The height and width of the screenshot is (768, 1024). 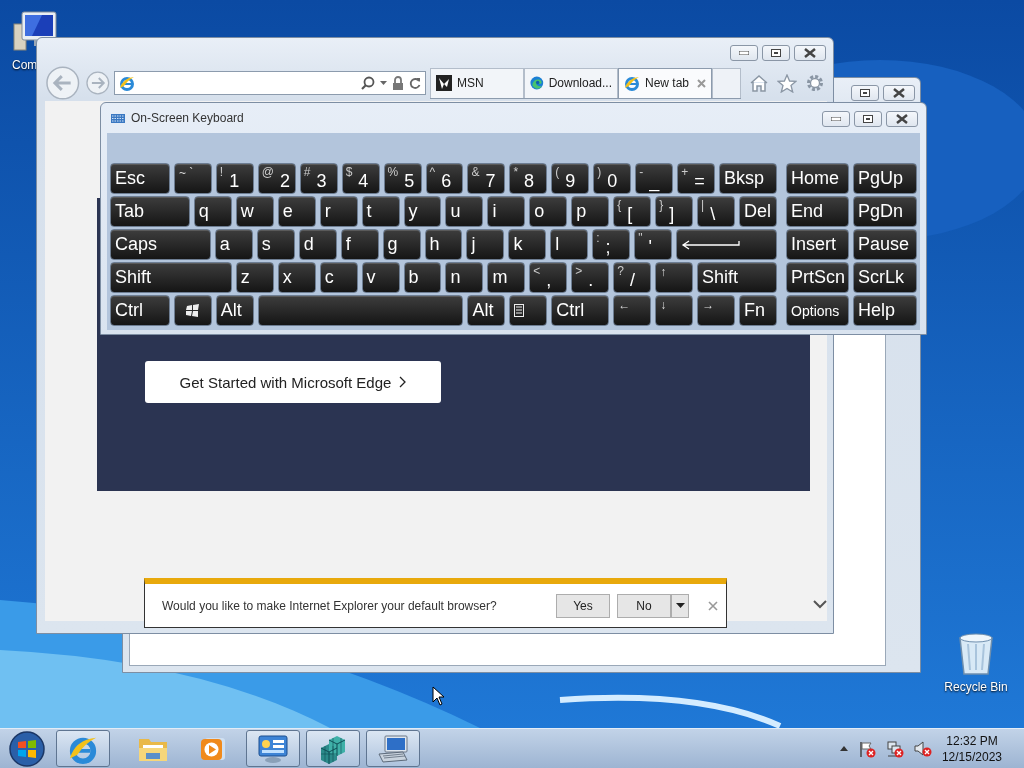 I want to click on keyboard-key: l, so click(x=569, y=244).